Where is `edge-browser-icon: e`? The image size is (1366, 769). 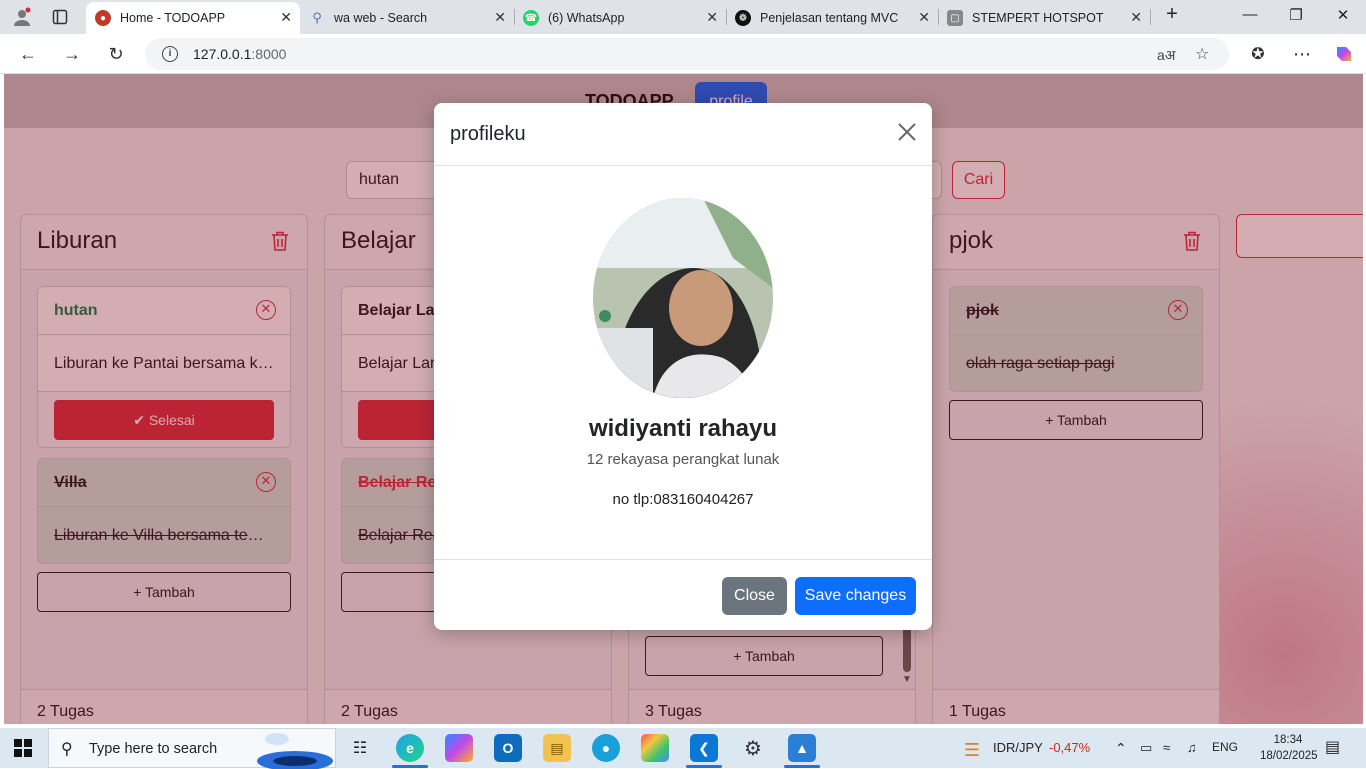 edge-browser-icon: e is located at coordinates (410, 748).